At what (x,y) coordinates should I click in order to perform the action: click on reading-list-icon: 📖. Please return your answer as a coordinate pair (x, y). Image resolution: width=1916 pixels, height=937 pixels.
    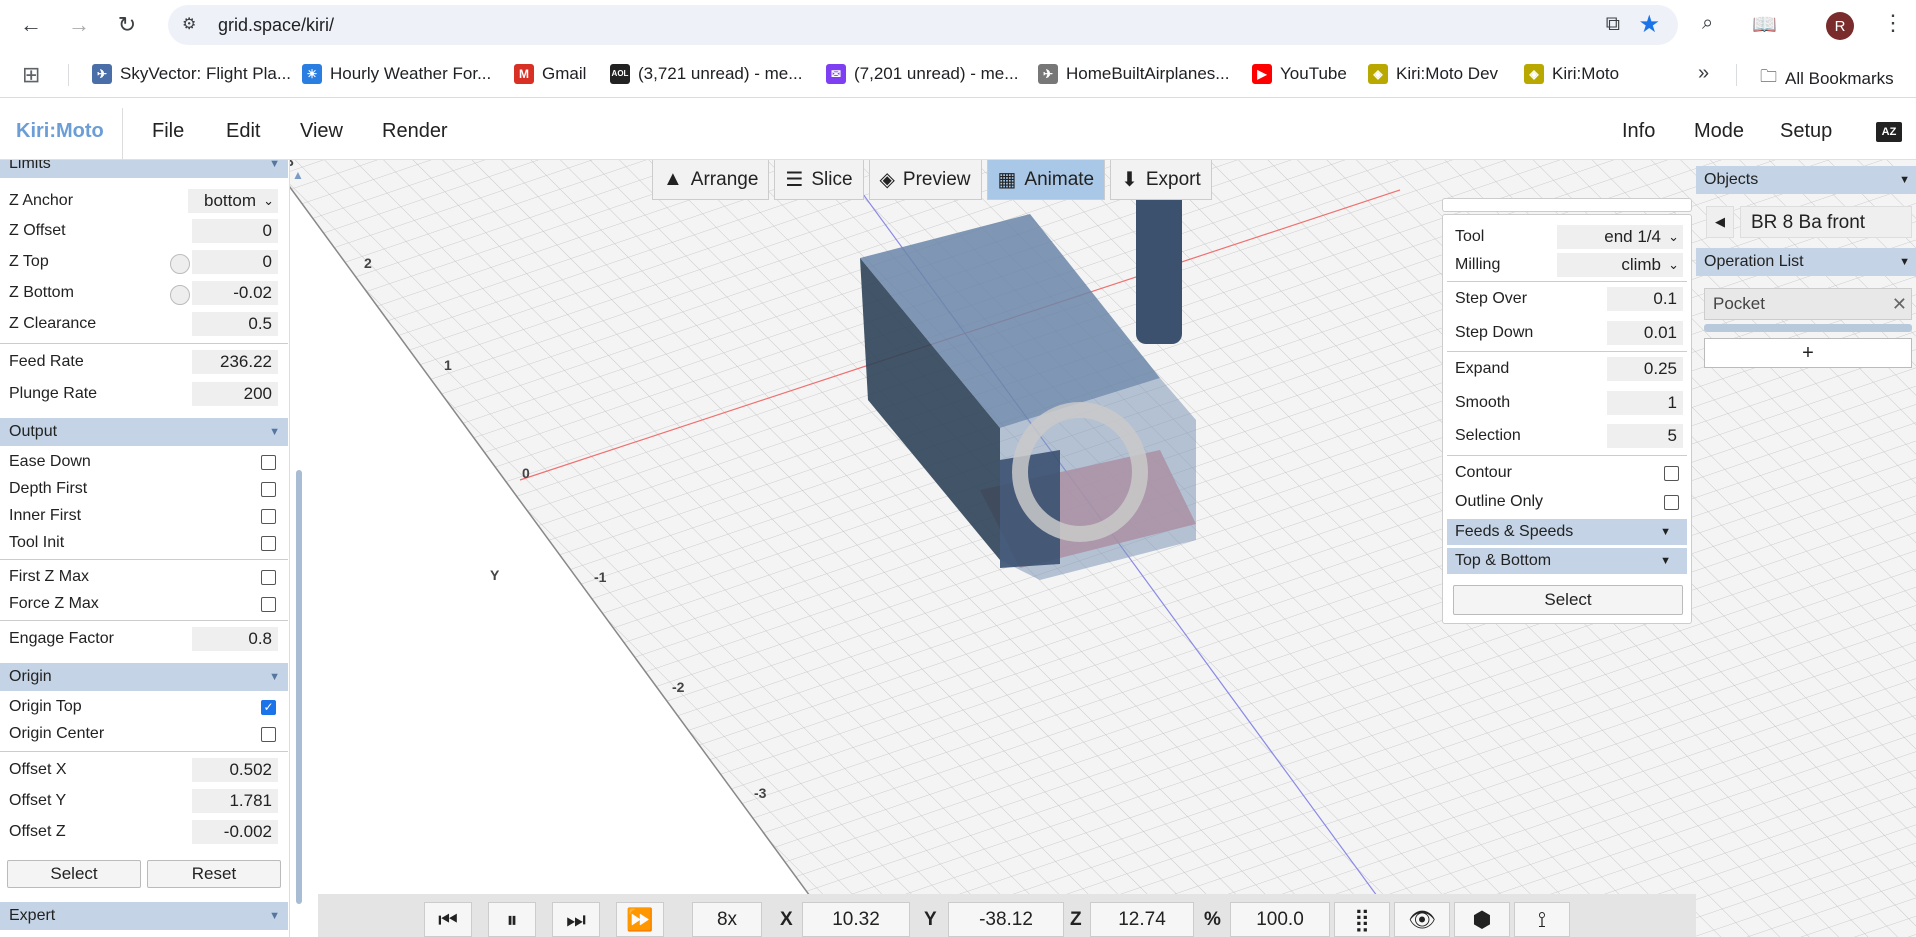
    Looking at the image, I should click on (1764, 24).